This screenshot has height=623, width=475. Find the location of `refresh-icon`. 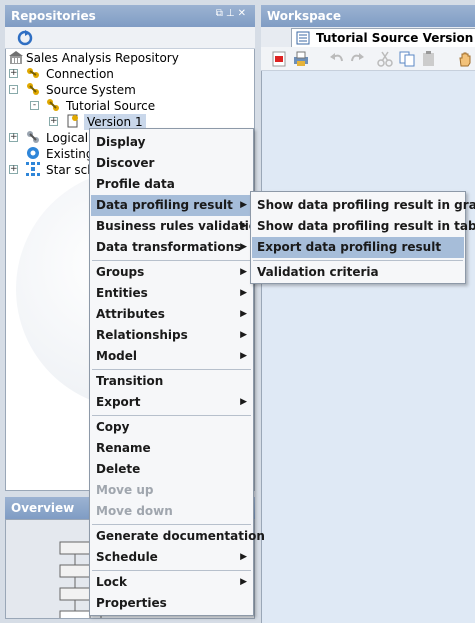

refresh-icon is located at coordinates (25, 38).